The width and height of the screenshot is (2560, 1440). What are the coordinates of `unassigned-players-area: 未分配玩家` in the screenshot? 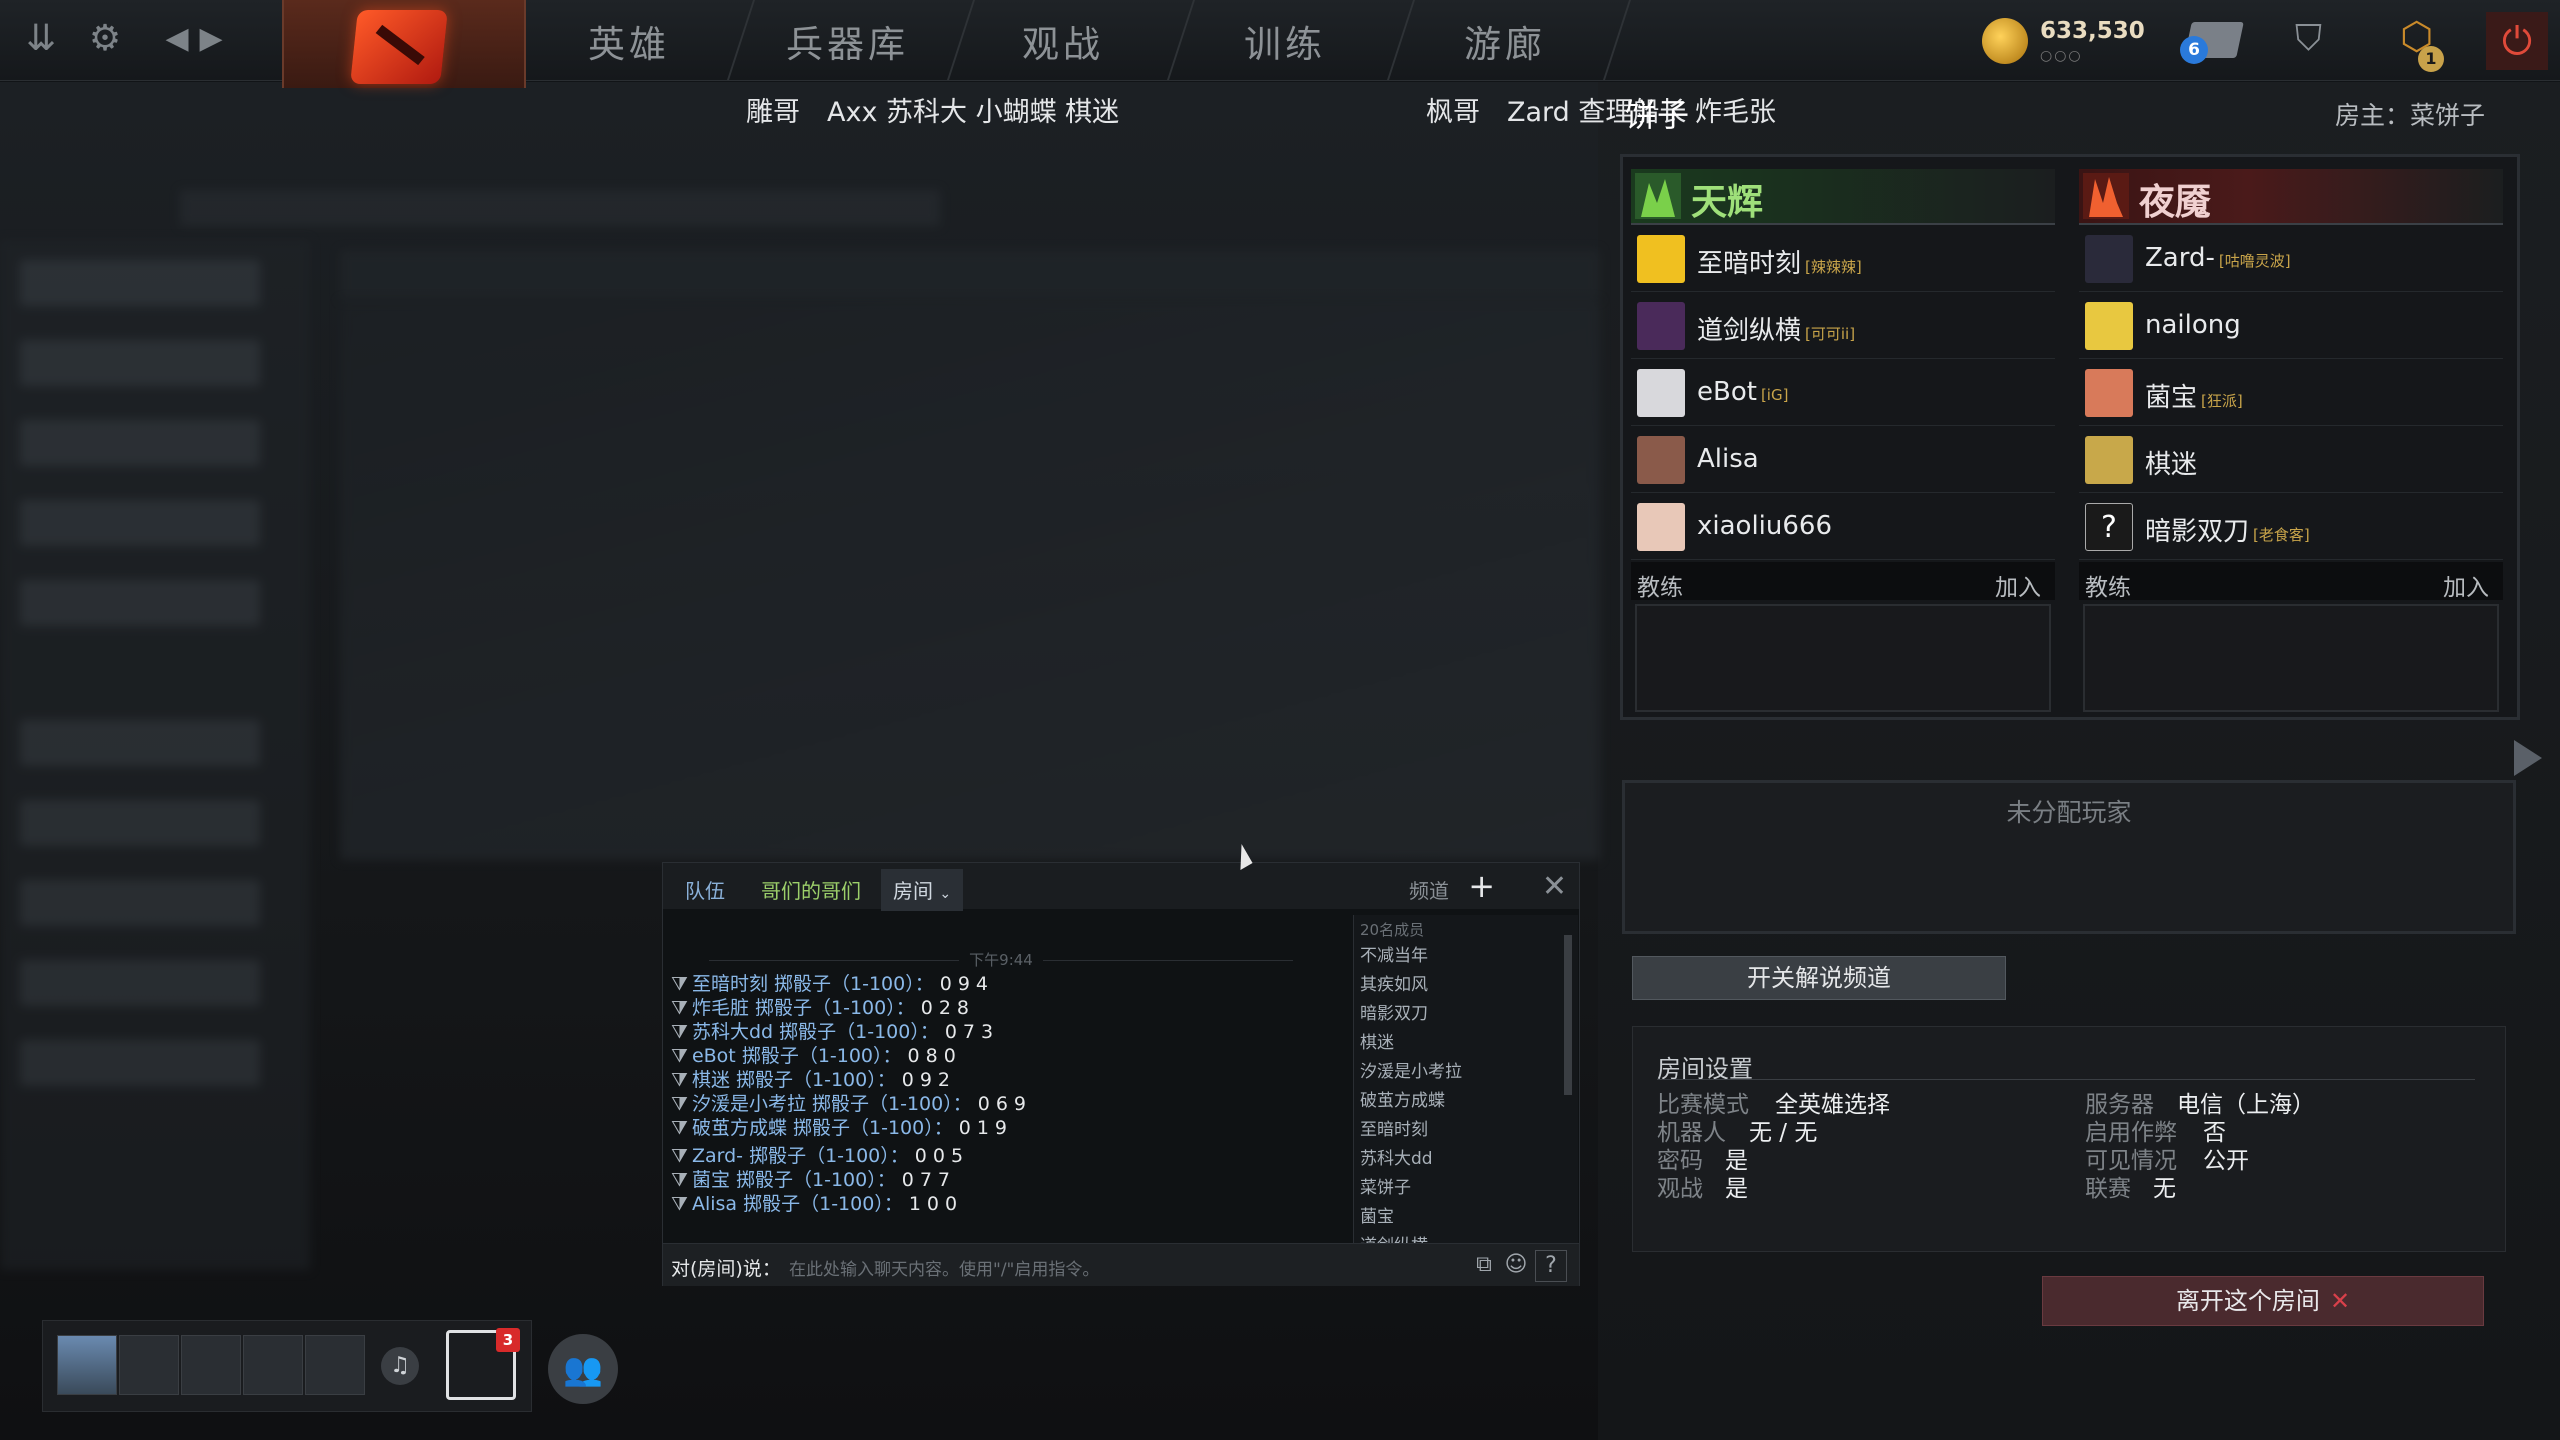 It's located at (2069, 857).